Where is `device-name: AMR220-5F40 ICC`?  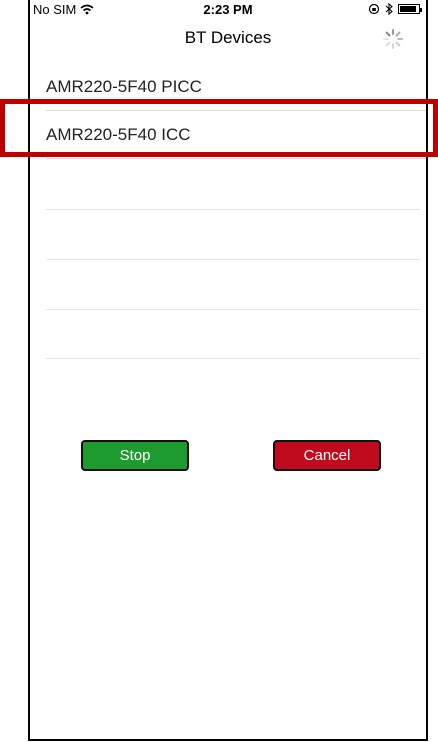
device-name: AMR220-5F40 ICC is located at coordinates (118, 134).